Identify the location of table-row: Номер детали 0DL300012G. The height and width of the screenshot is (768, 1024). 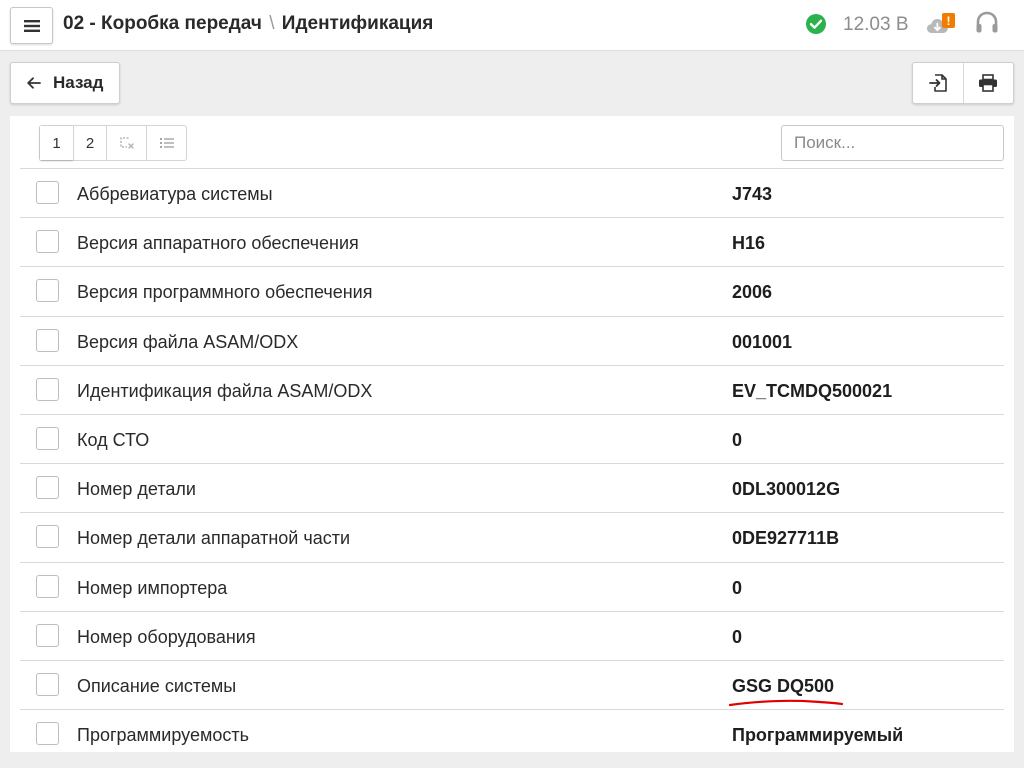
(512, 489).